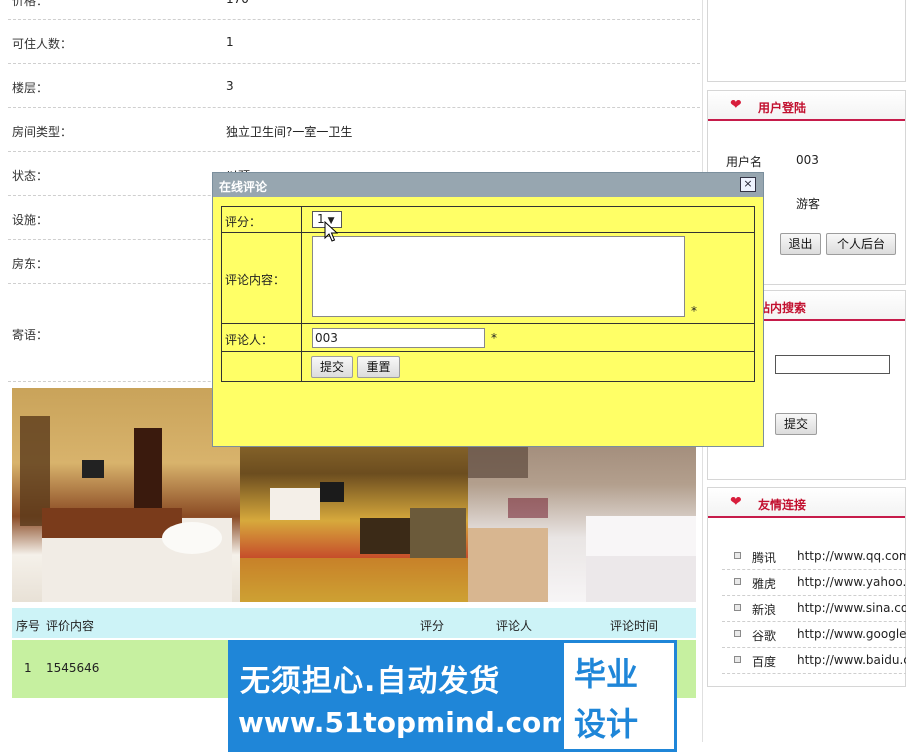  I want to click on detail-row-floor: 楼层： 3, so click(354, 86).